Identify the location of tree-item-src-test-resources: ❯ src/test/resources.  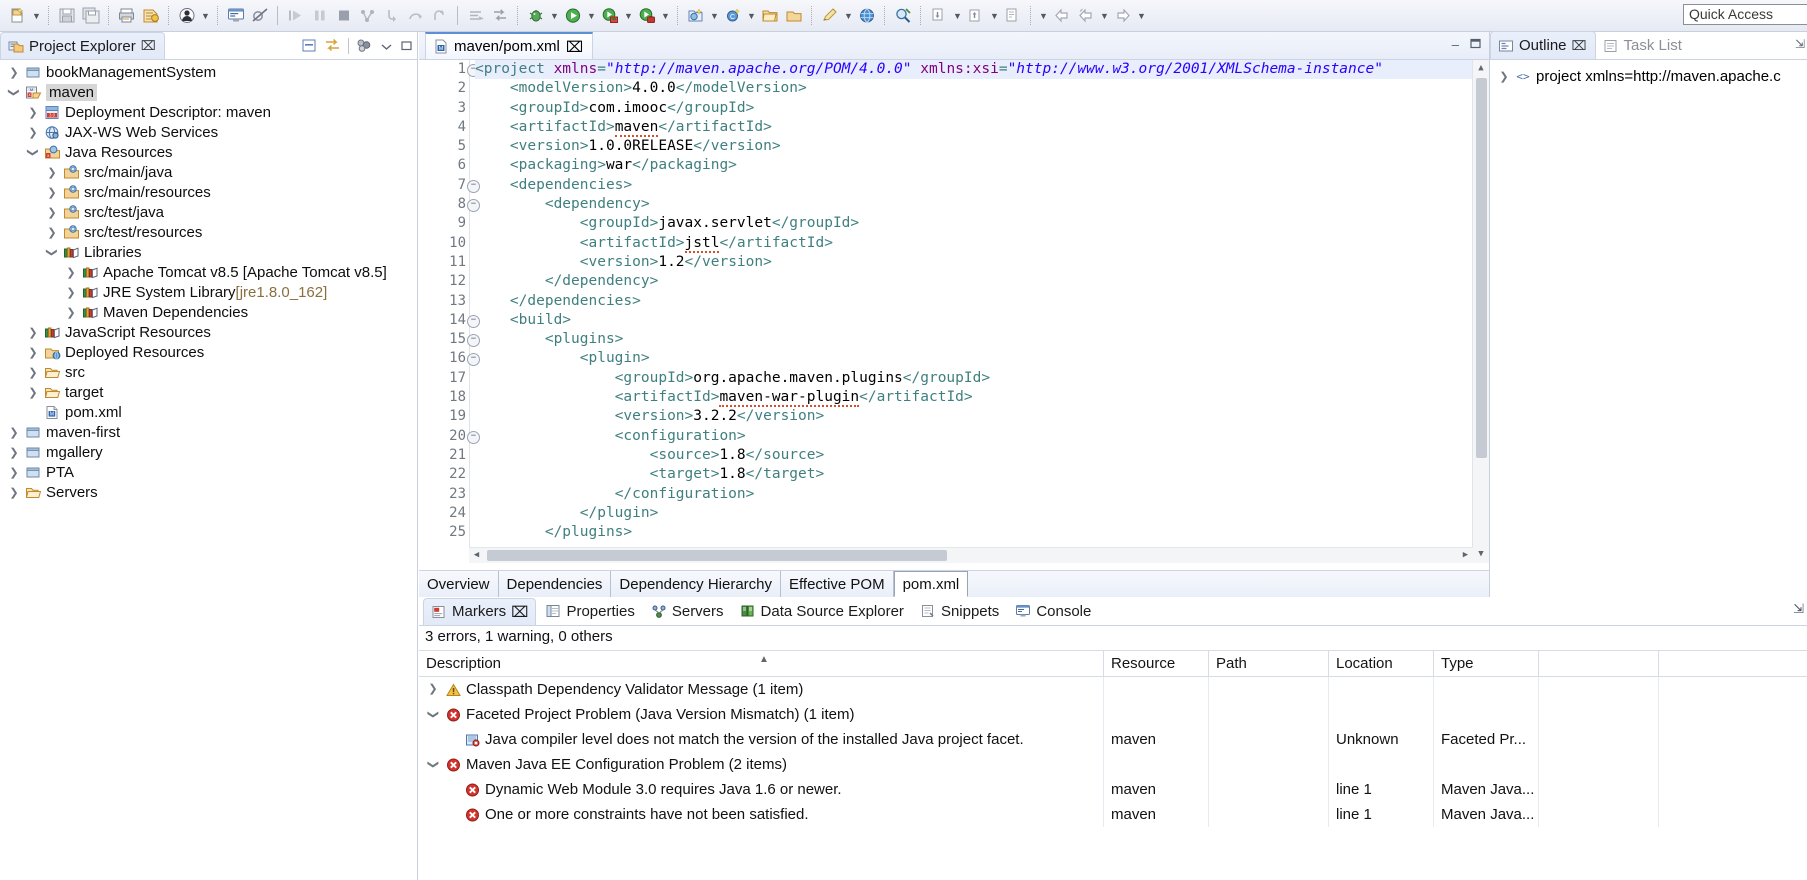
(208, 232).